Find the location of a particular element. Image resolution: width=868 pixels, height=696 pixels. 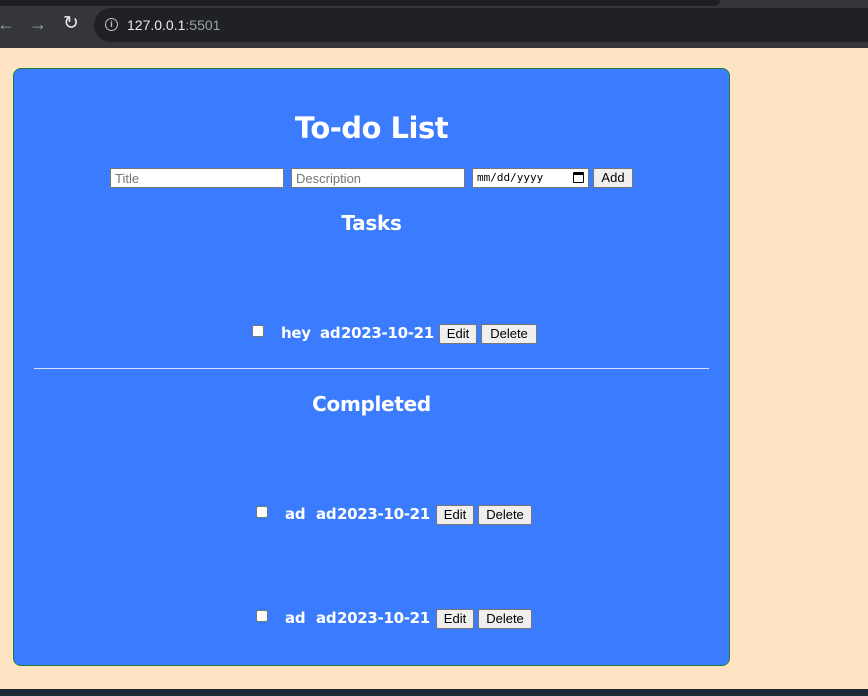

tasks-heading: Tasks is located at coordinates (371, 223).